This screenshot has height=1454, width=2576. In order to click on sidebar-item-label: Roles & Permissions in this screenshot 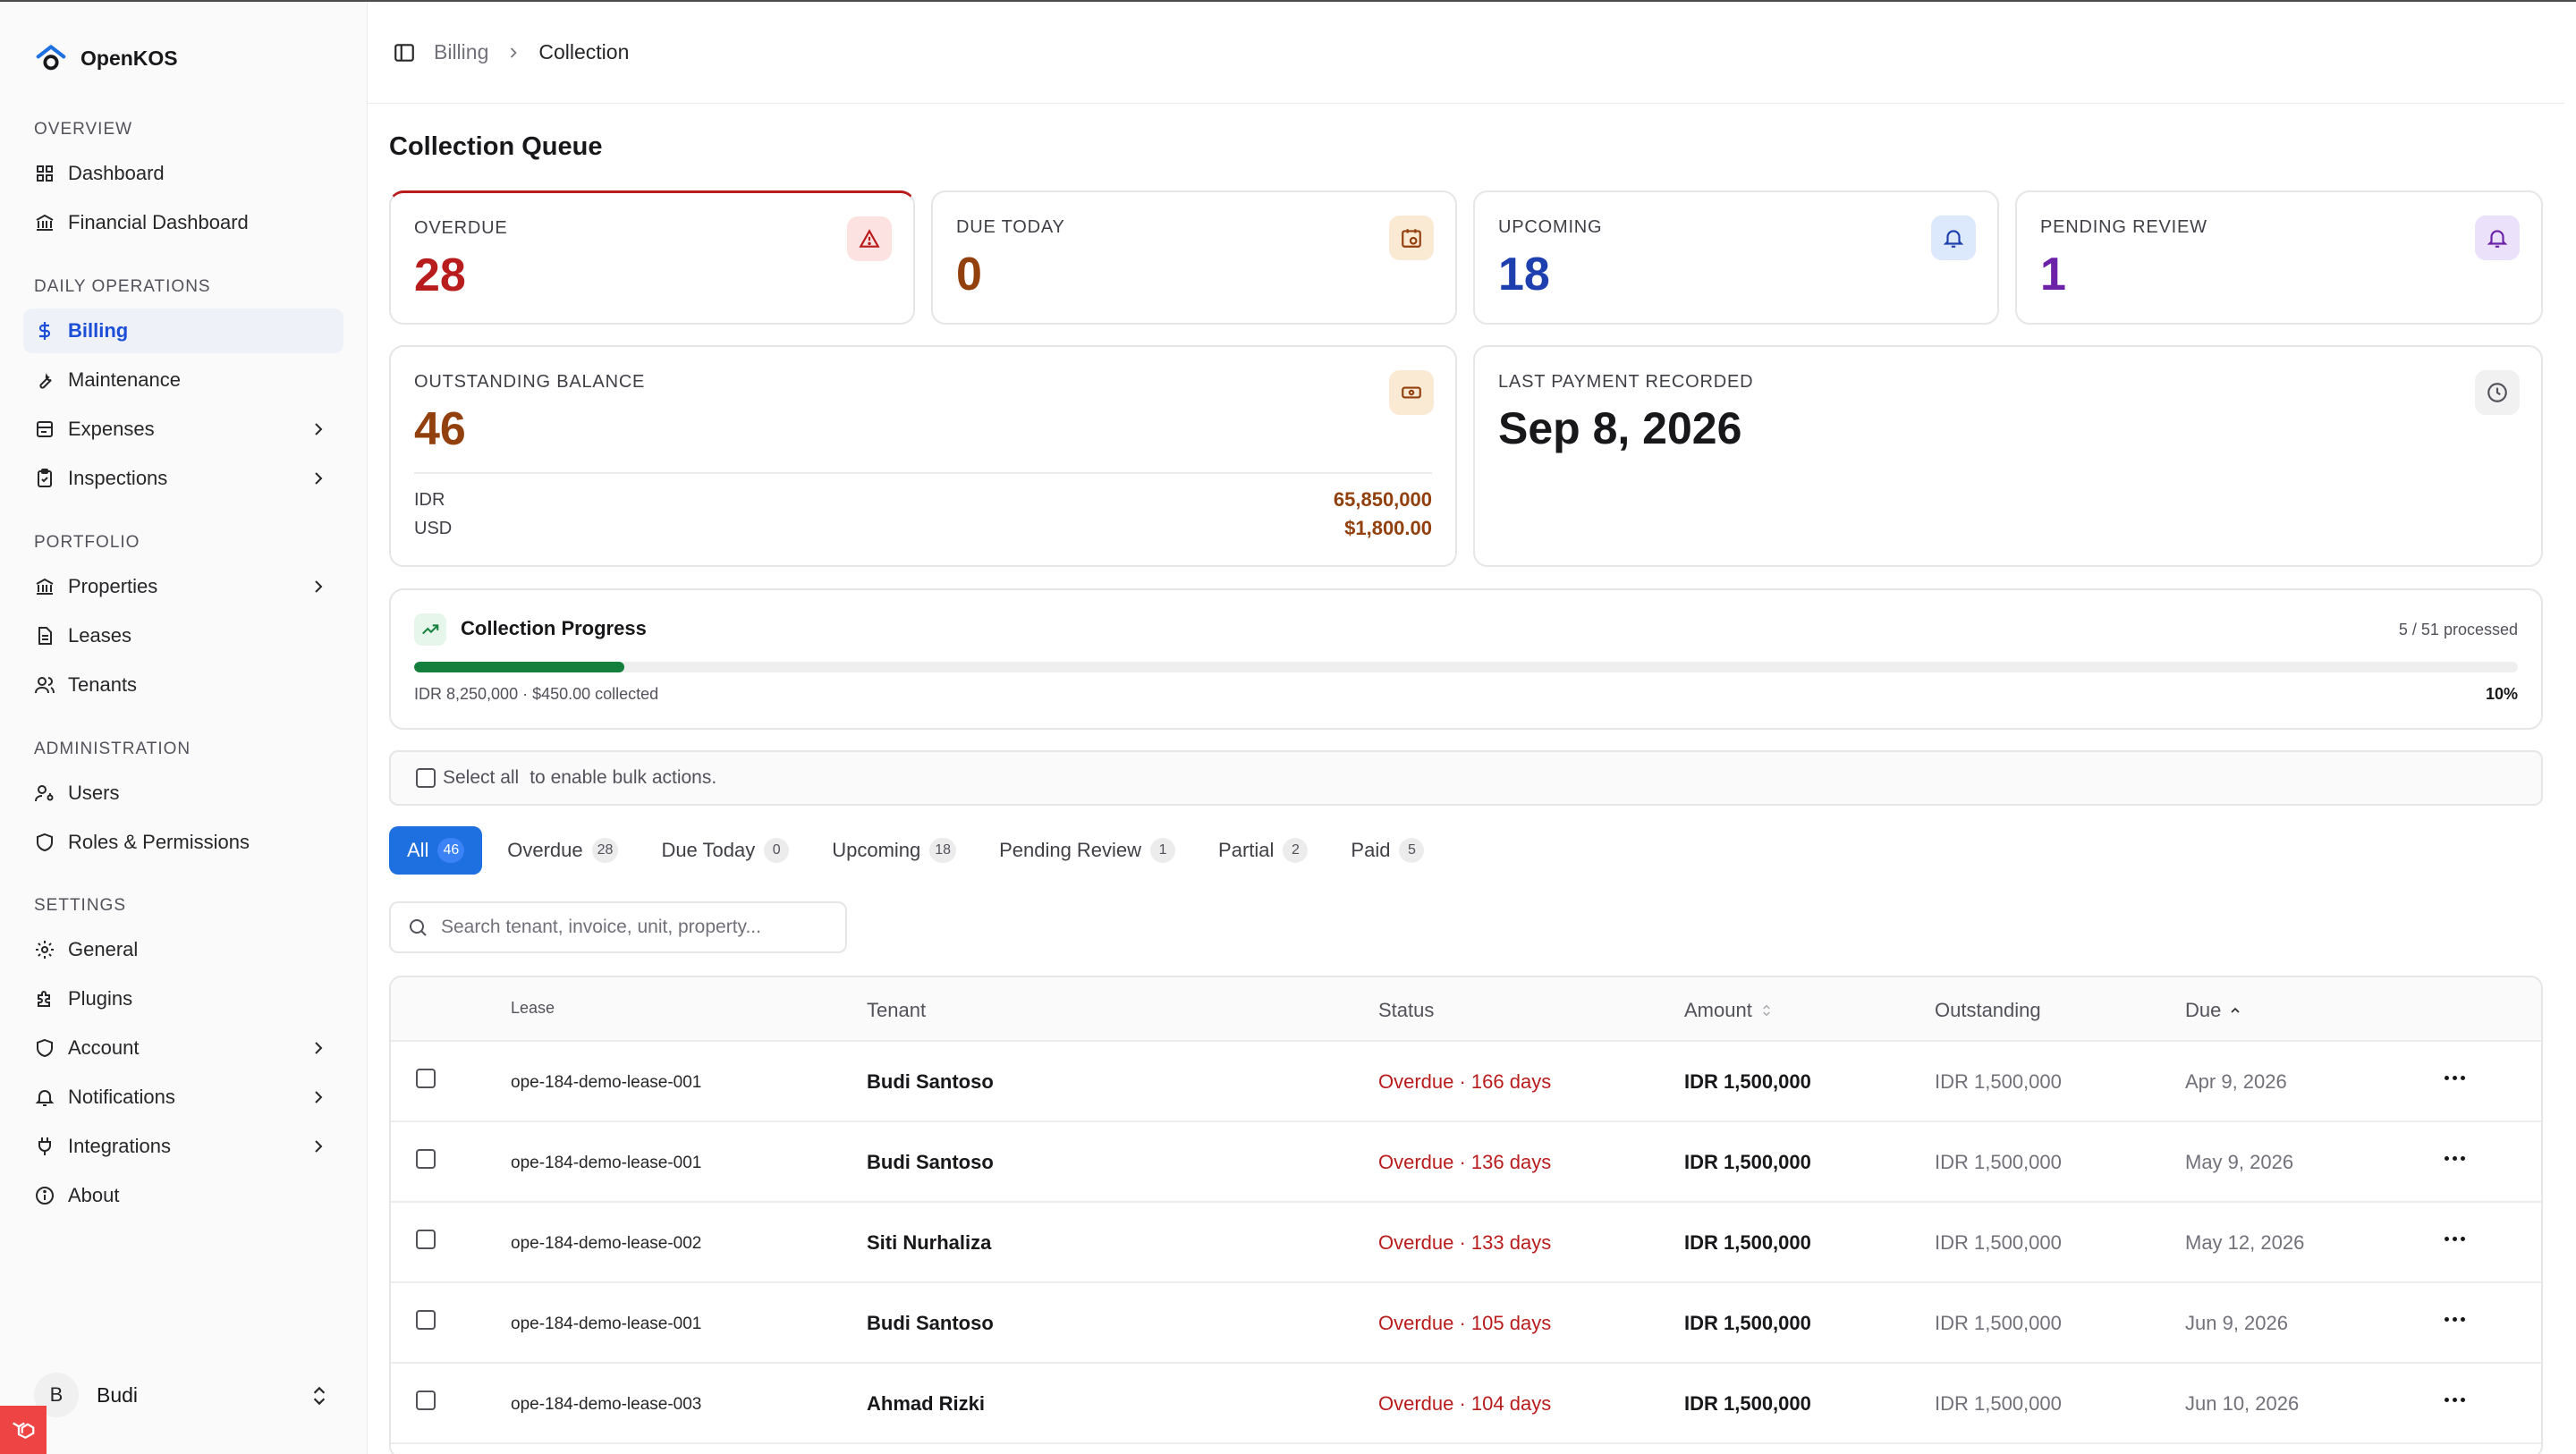, I will do `click(159, 842)`.